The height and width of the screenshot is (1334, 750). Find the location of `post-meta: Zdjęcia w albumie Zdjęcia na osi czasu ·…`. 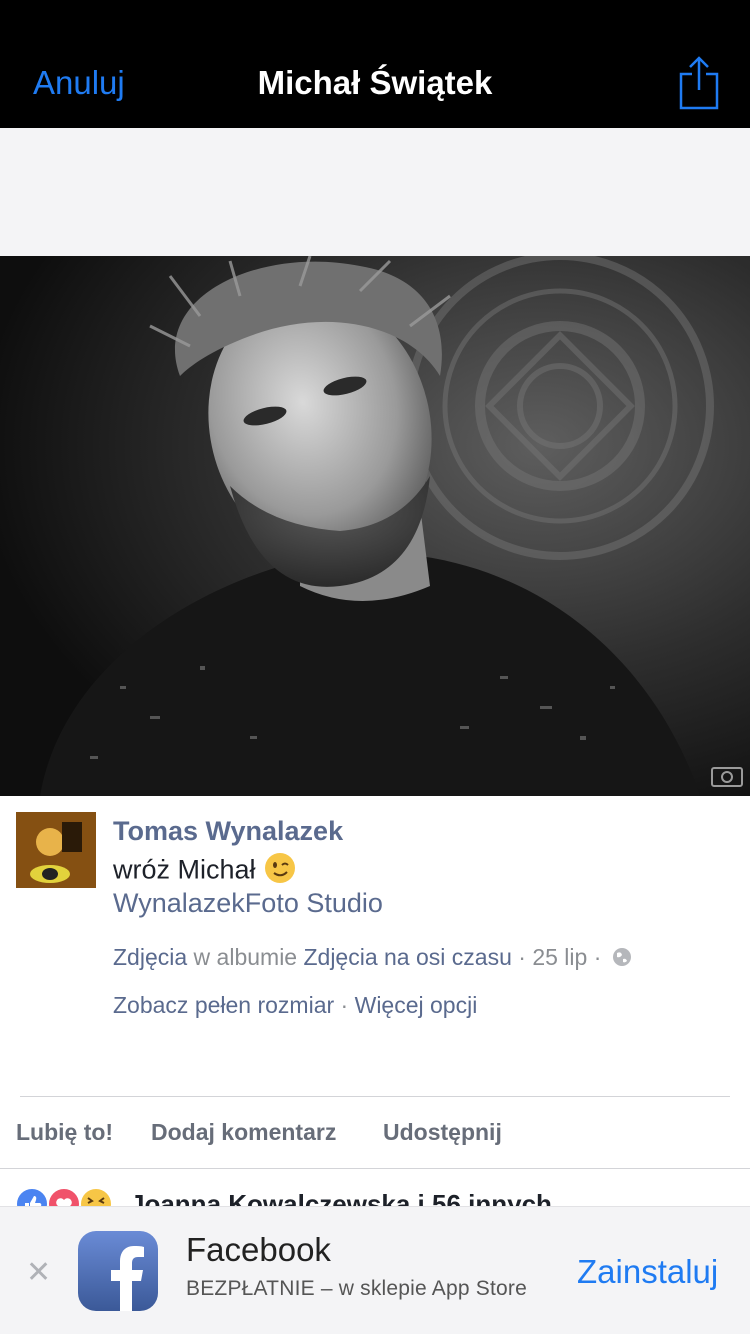

post-meta: Zdjęcia w albumie Zdjęcia na osi czasu ·… is located at coordinates (372, 958).